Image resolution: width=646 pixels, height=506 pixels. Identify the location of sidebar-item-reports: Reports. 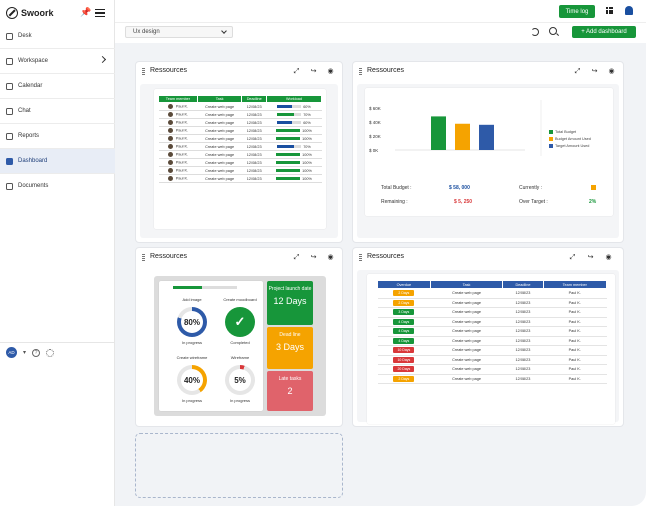
(57, 136).